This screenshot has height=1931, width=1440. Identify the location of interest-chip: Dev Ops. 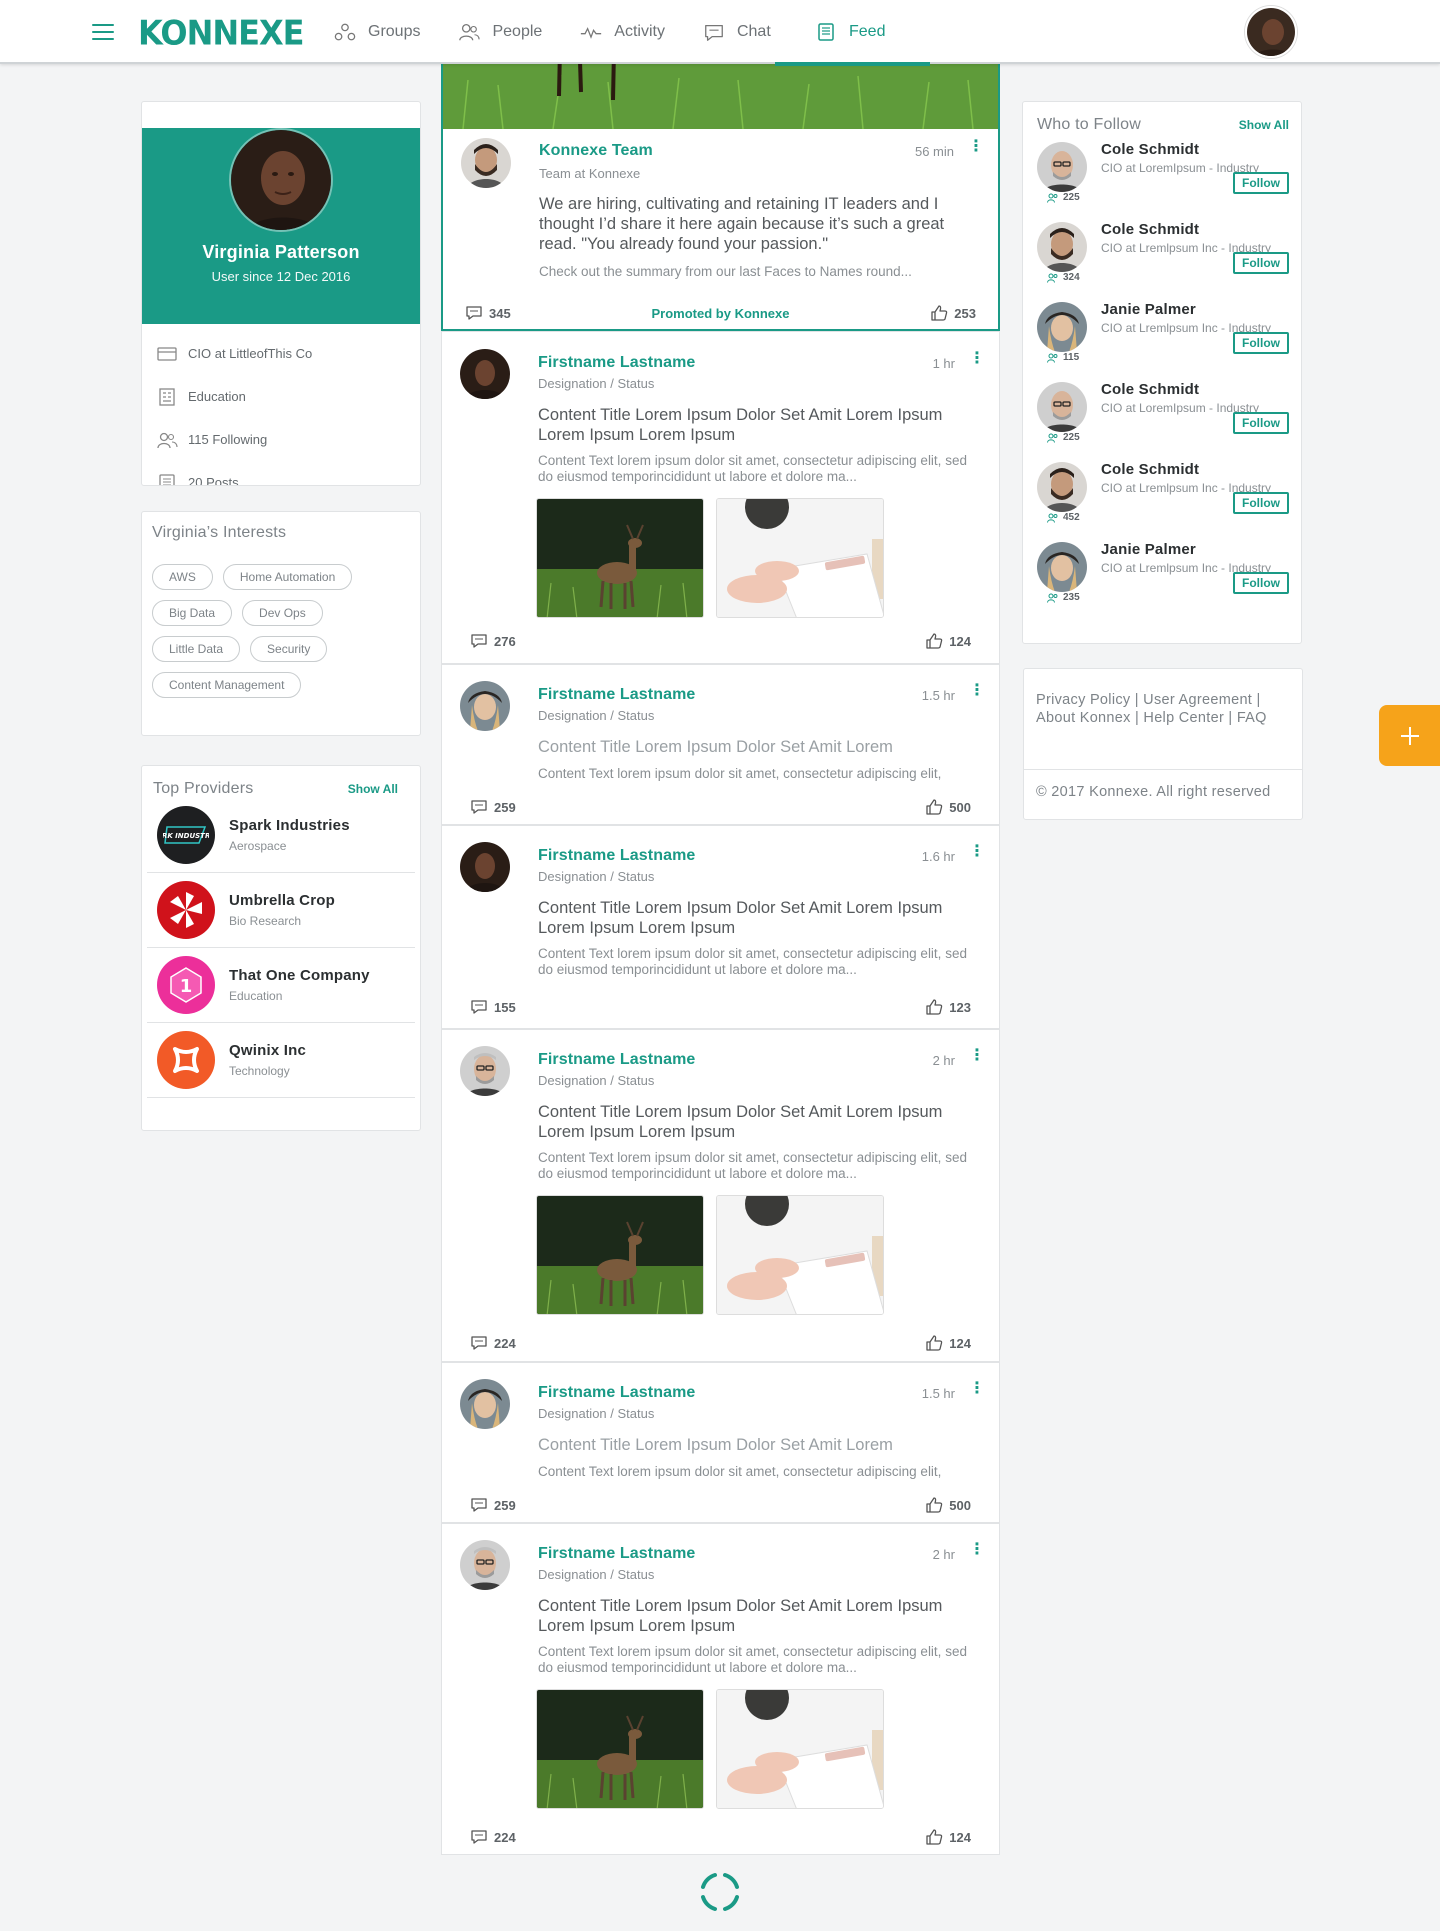
(282, 613).